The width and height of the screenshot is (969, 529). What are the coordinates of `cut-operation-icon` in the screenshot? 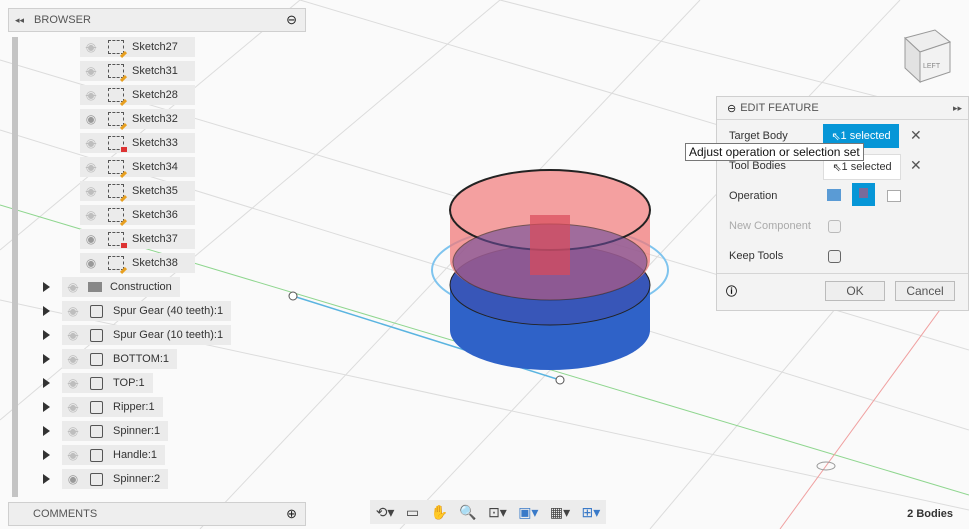 It's located at (863, 194).